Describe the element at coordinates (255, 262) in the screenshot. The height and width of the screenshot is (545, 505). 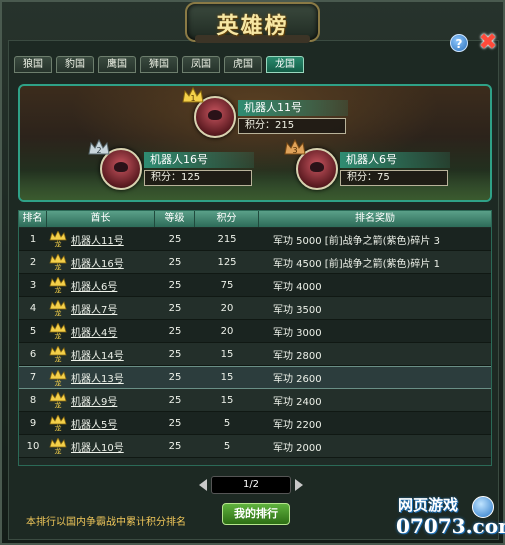
I see `table-row: 2 龙 机器人16号 25 125 军功 4500 [前]战争之箭(紫色)碎片 1` at that location.